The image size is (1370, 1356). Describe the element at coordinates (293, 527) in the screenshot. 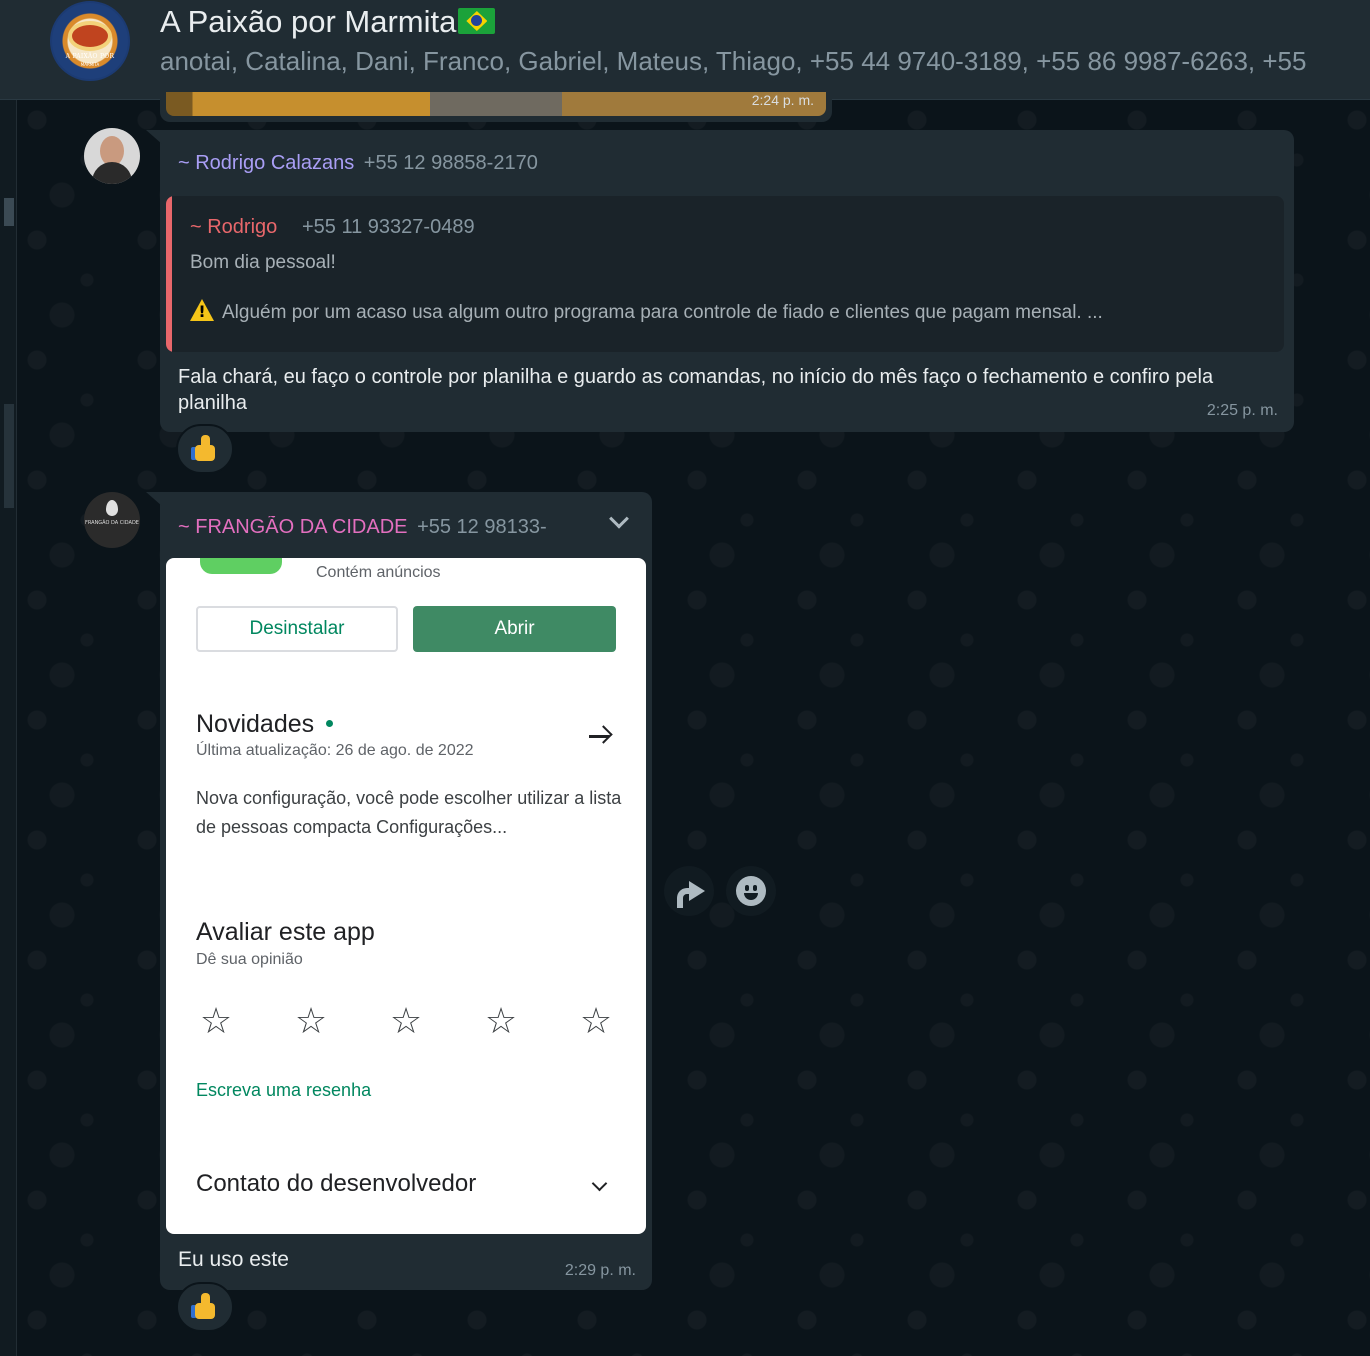

I see `sender-name: ~ FRANGÃO DA CIDADE` at that location.